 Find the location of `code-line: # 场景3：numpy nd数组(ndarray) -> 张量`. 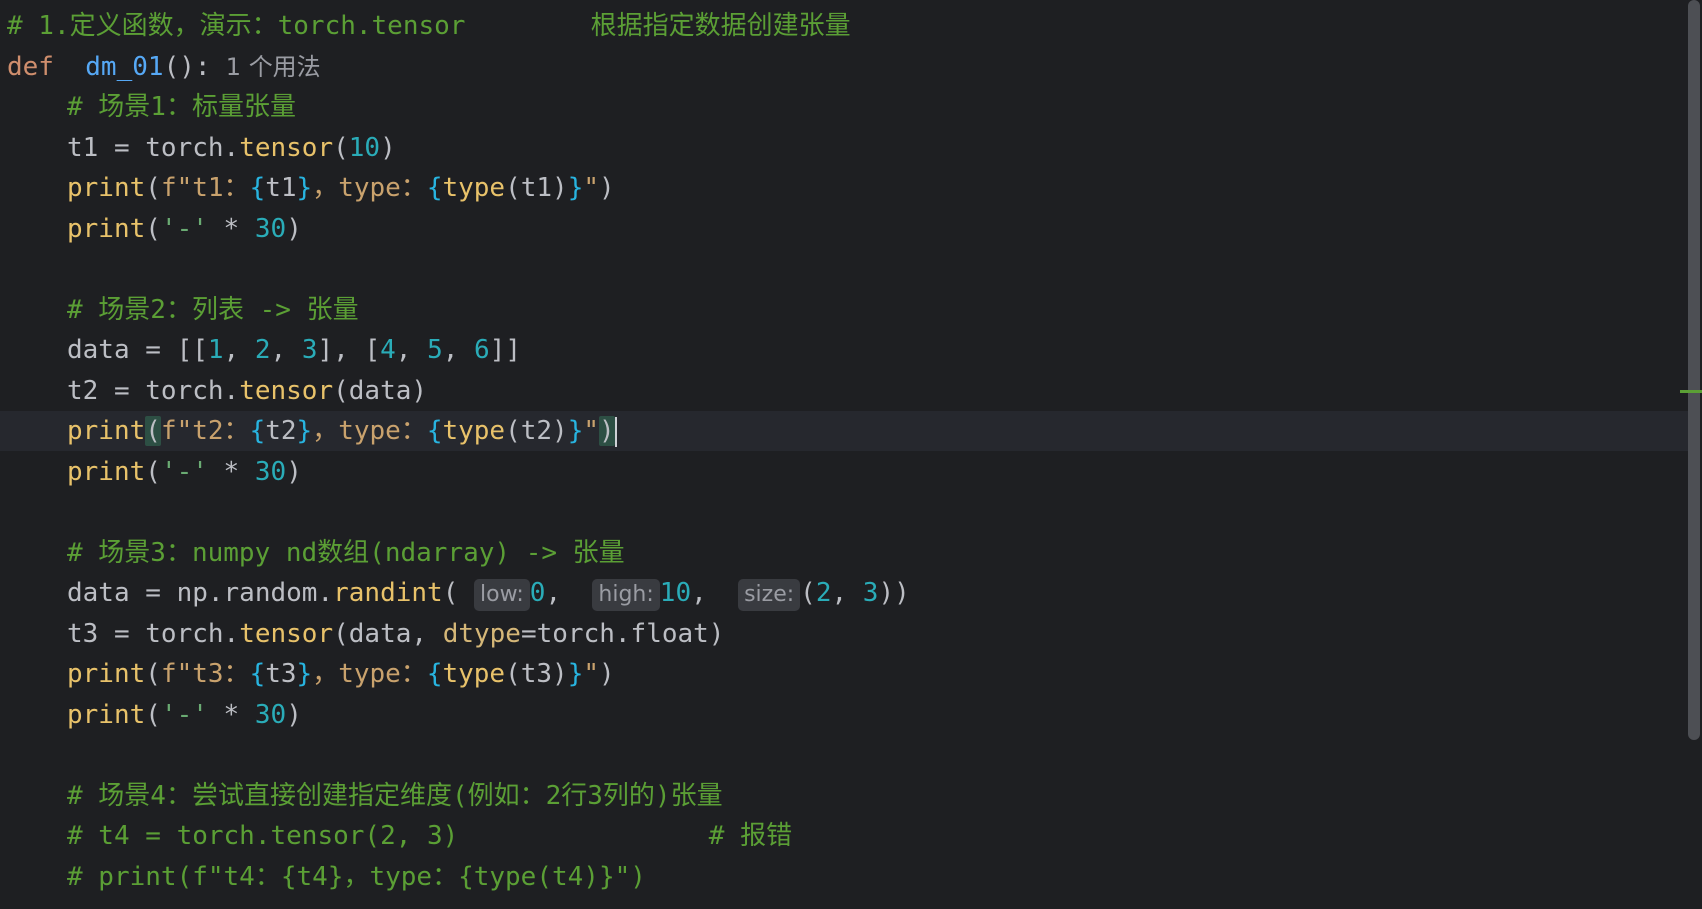

code-line: # 场景3：numpy nd数组(ndarray) -> 张量 is located at coordinates (849, 553).